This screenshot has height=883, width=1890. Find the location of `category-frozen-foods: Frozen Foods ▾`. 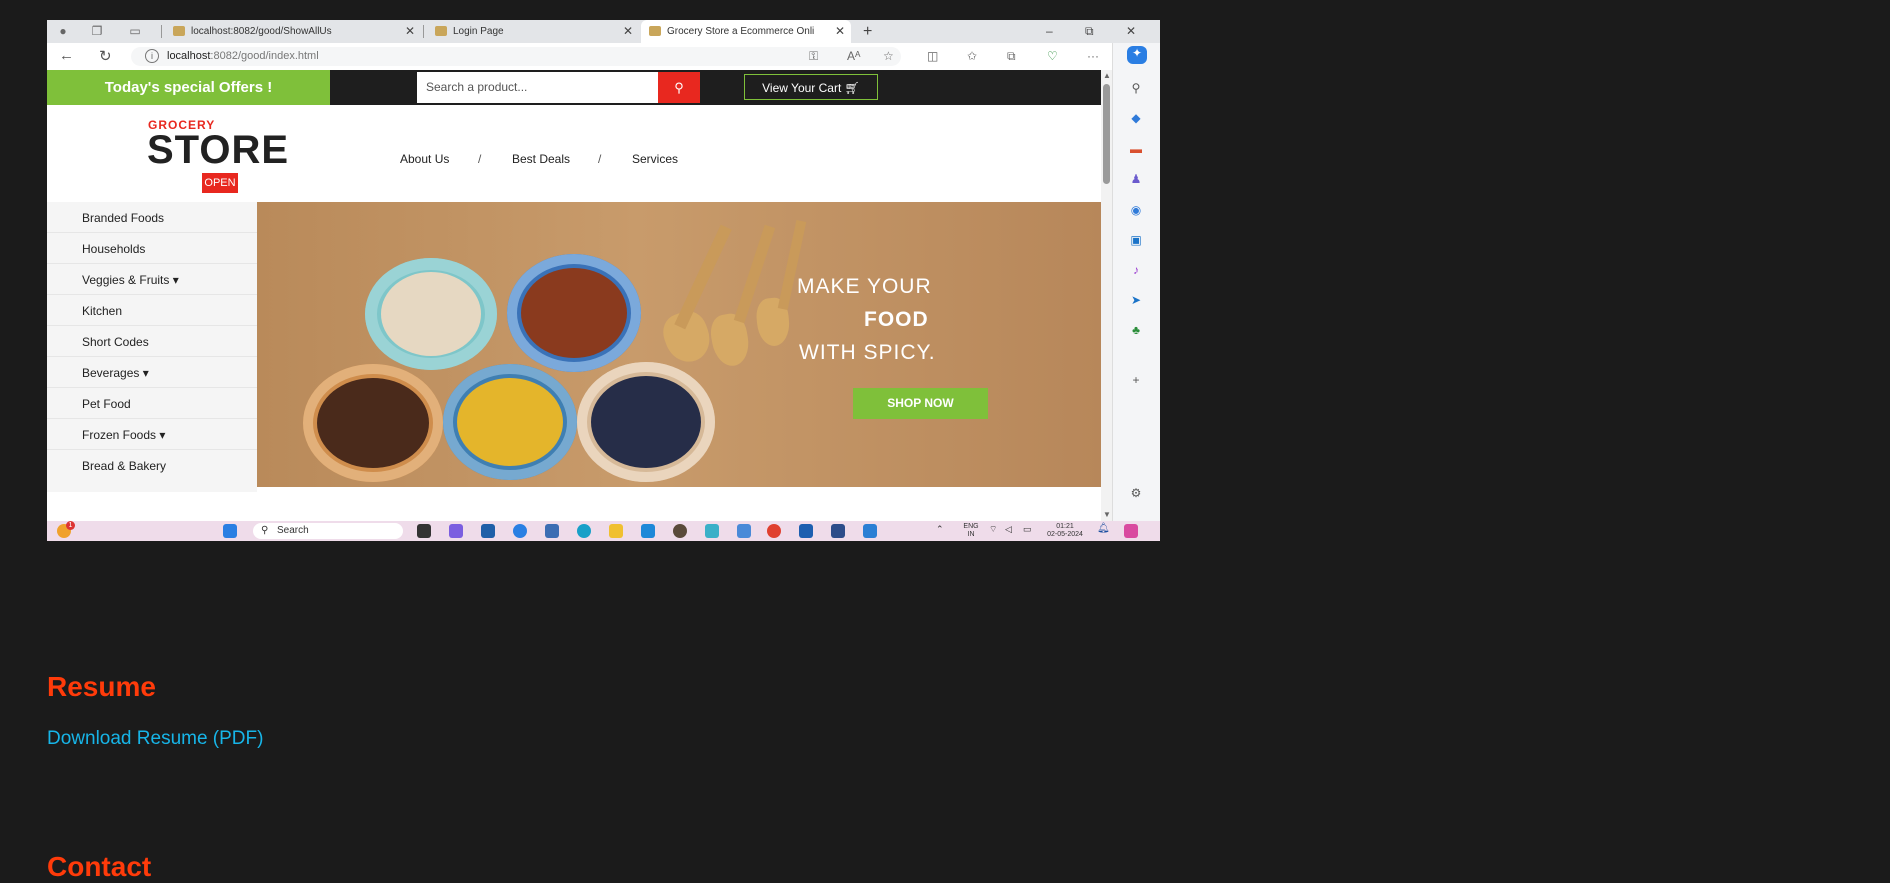

category-frozen-foods: Frozen Foods ▾ is located at coordinates (123, 435).